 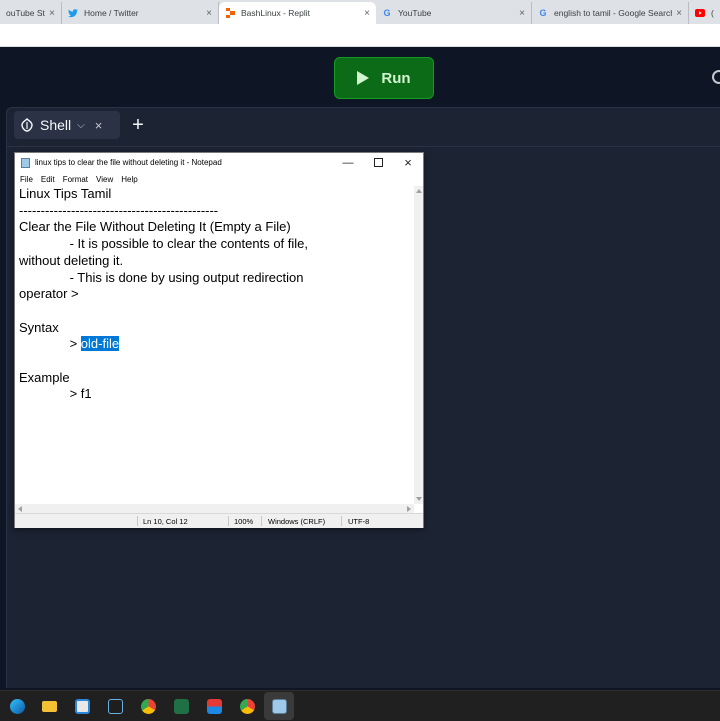 What do you see at coordinates (419, 191) in the screenshot?
I see `scroll-up-icon` at bounding box center [419, 191].